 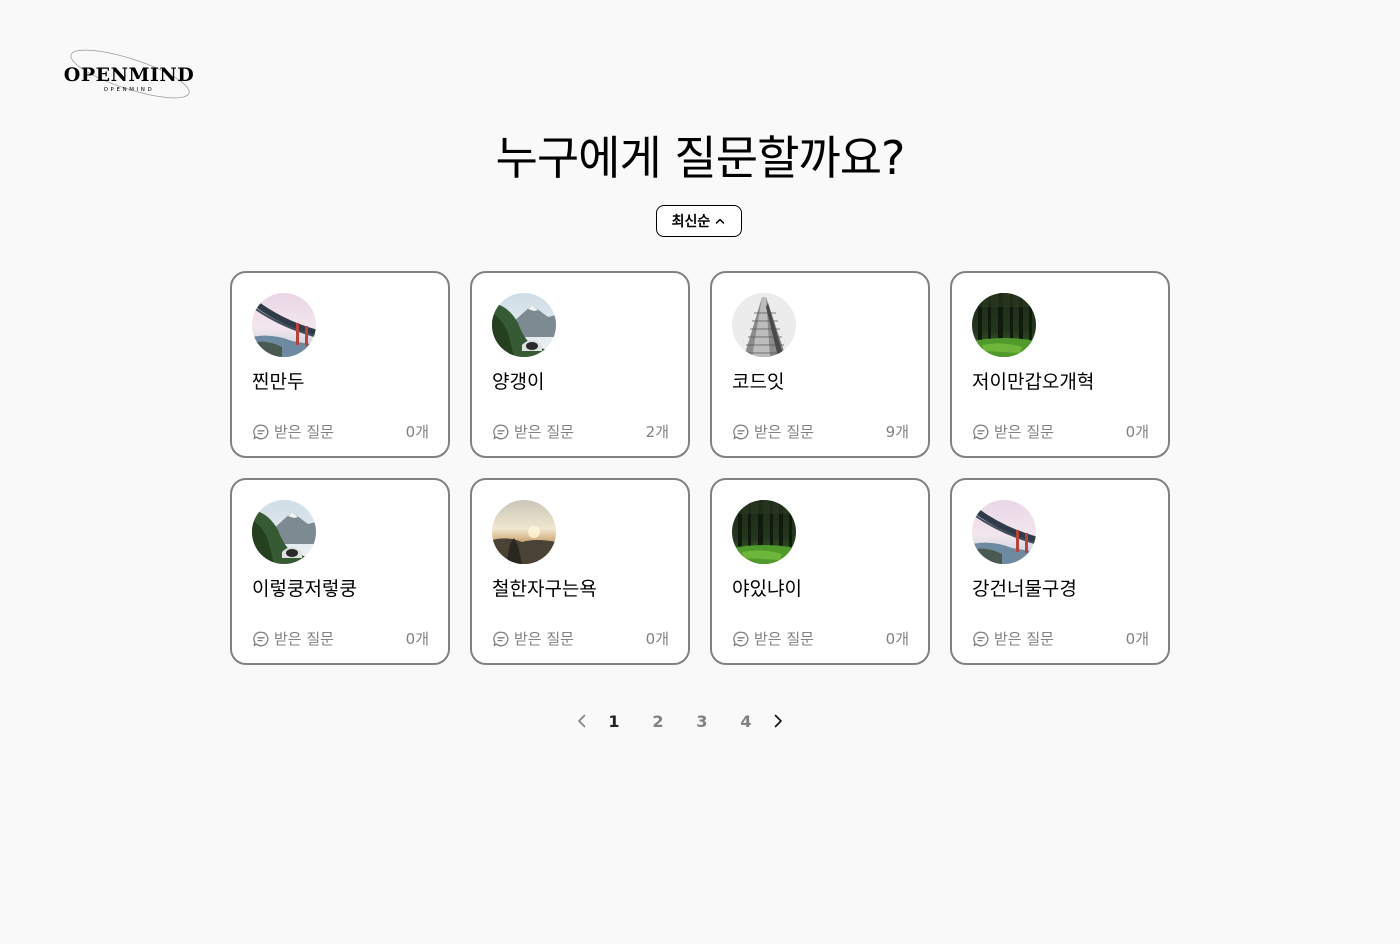 I want to click on received-questions: 받은 질문 9개, so click(x=820, y=431).